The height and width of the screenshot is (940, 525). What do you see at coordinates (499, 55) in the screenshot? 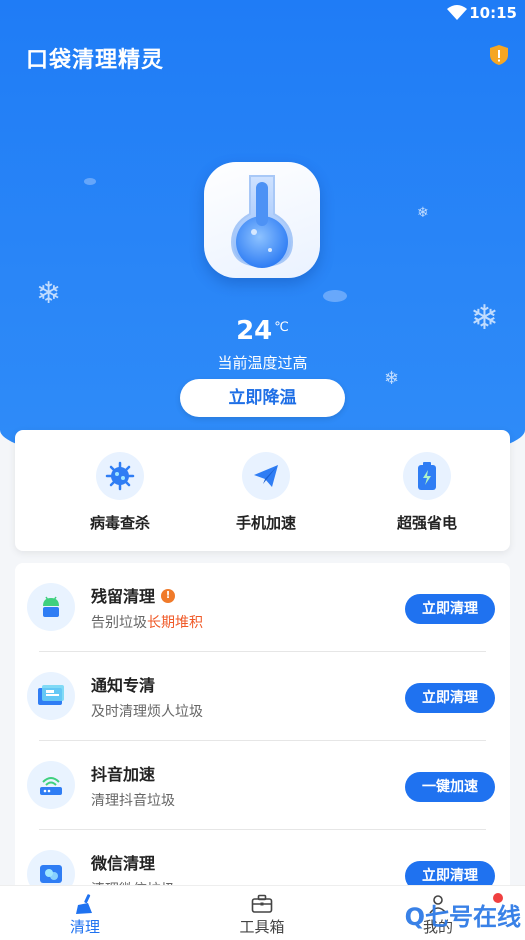
I see `shield-warning-icon` at bounding box center [499, 55].